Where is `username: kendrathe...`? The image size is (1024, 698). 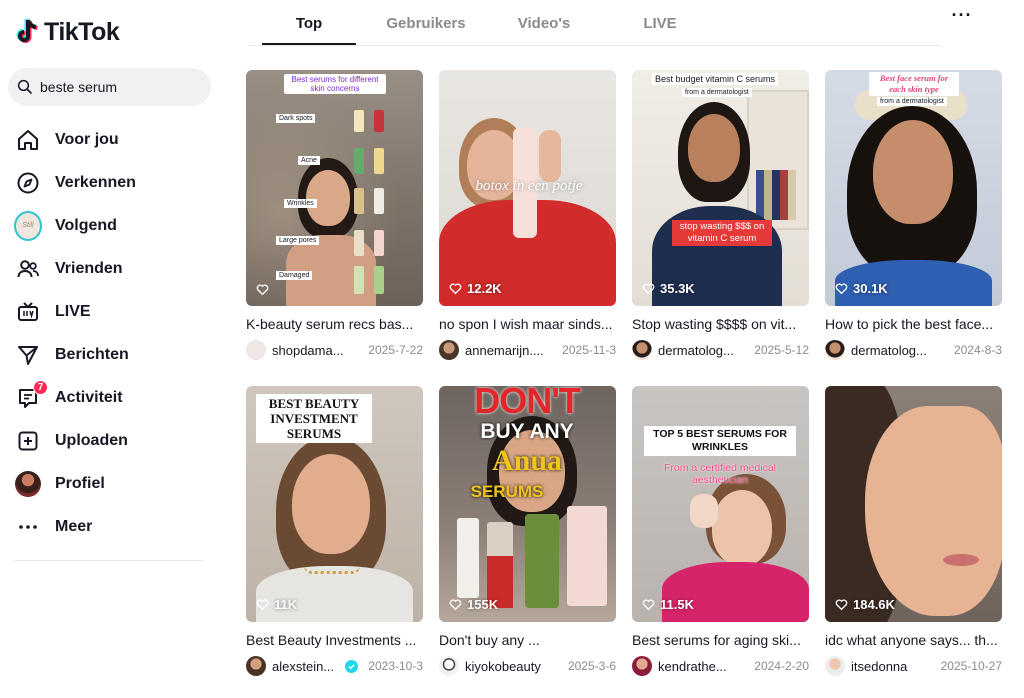 username: kendrathe... is located at coordinates (699, 666).